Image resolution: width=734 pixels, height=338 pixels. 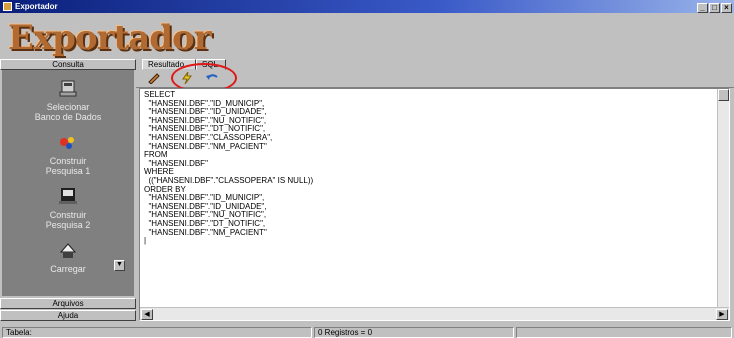 I want to click on scroll-right-button: ▶, so click(x=722, y=314).